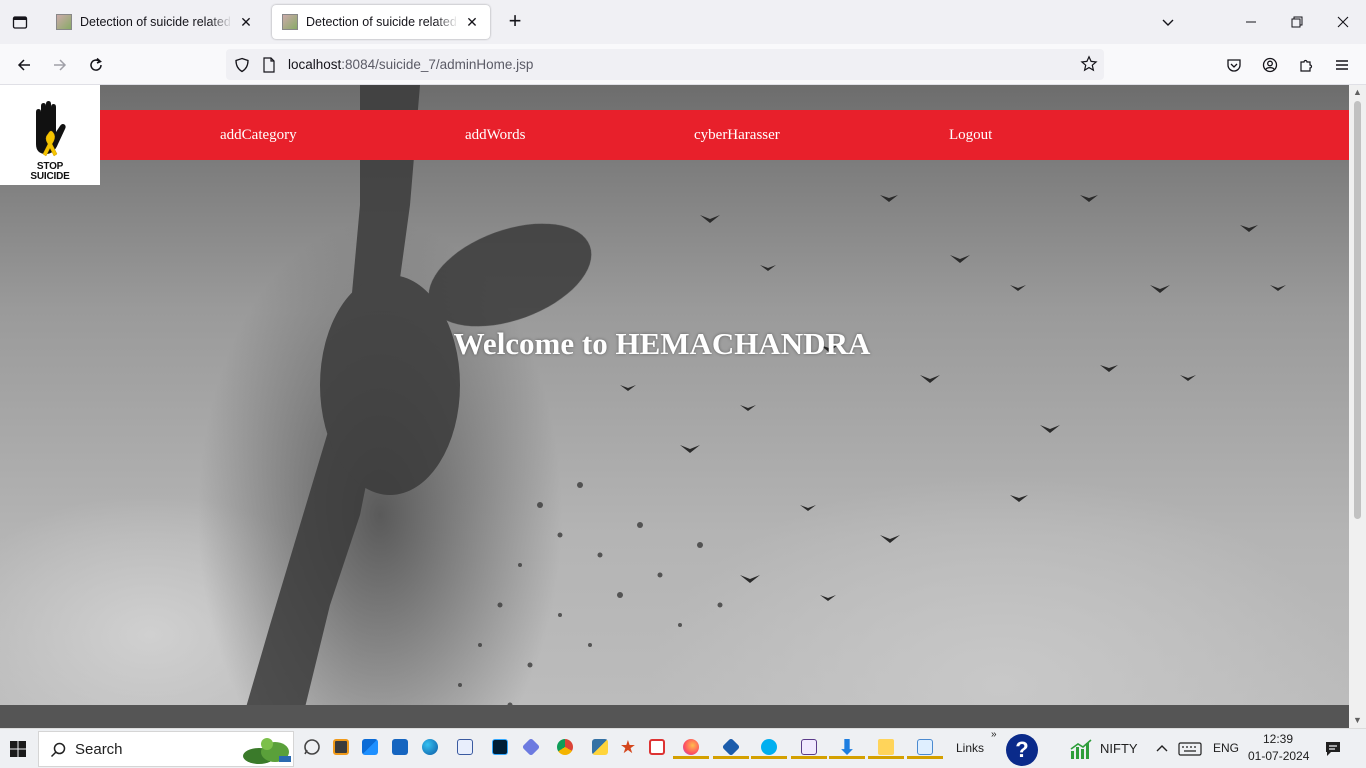  Describe the element at coordinates (1226, 748) in the screenshot. I see `language-indicator: ENG` at that location.